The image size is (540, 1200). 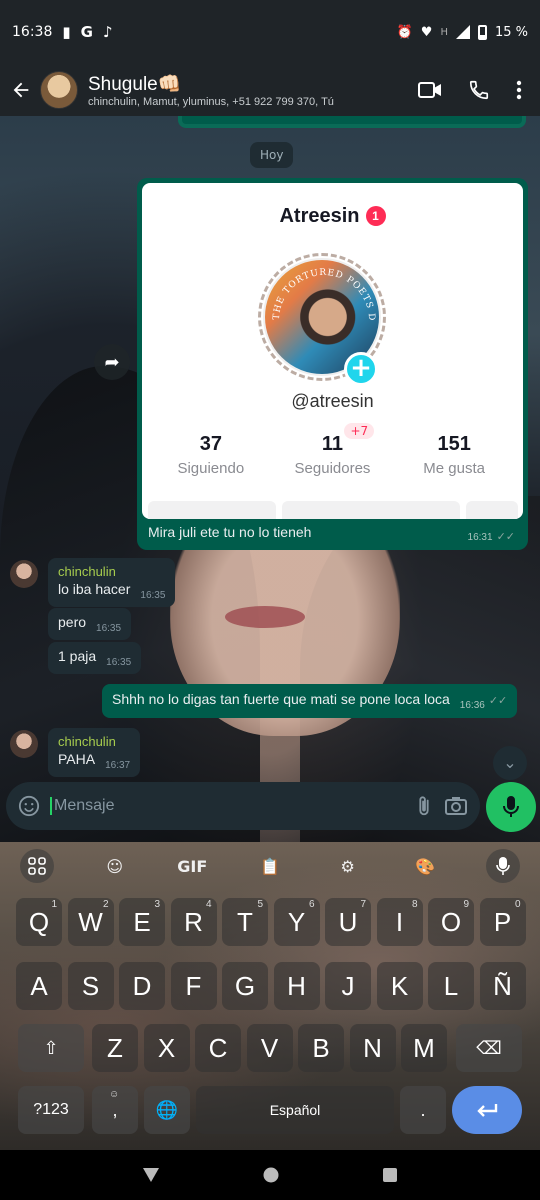 What do you see at coordinates (112, 362) in the screenshot?
I see `forward-icon: ➦` at bounding box center [112, 362].